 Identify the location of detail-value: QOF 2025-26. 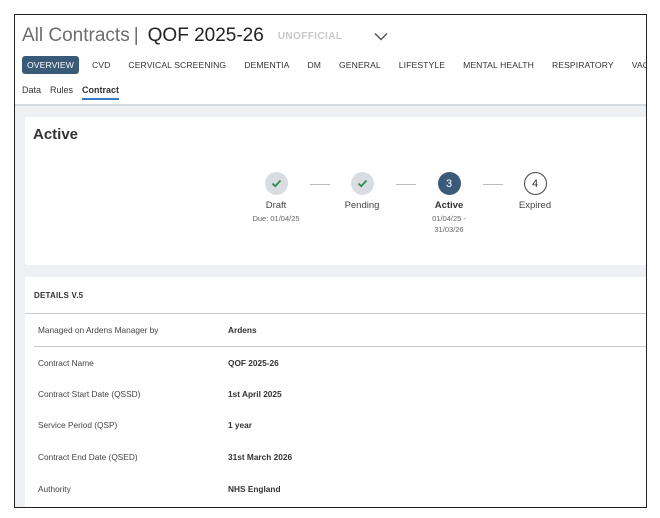
(253, 363).